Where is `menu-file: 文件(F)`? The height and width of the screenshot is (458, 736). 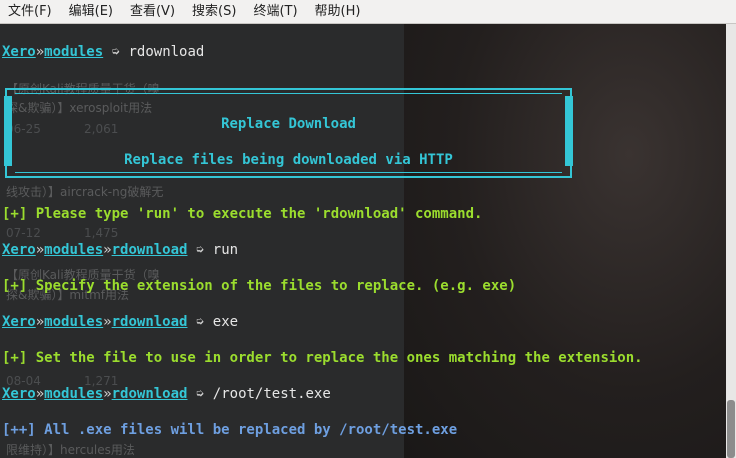
menu-file: 文件(F) is located at coordinates (30, 12).